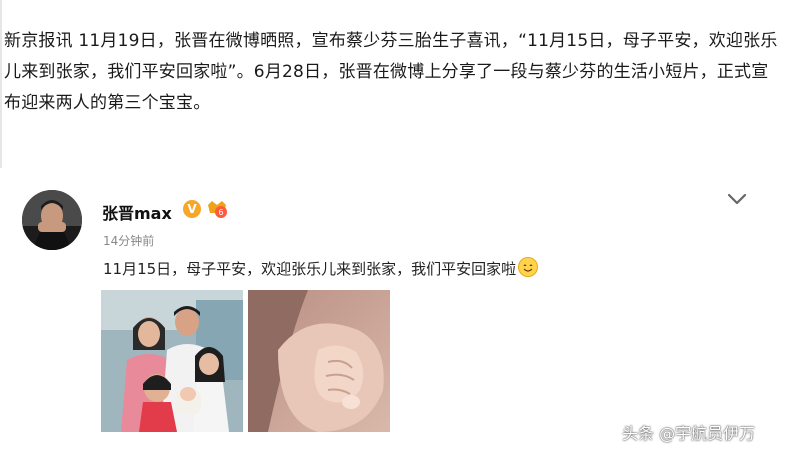  I want to click on avatar, so click(52, 220).